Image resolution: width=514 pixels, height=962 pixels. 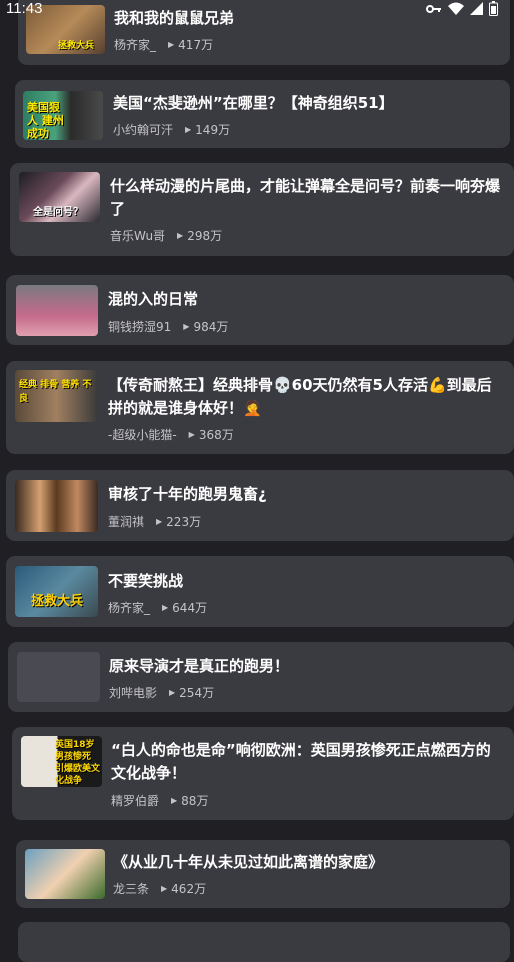 What do you see at coordinates (301, 761) in the screenshot?
I see `video-title: “白人的命也是命”响彻欧洲：英国男孩惨死正点燃西方的文化战争！` at bounding box center [301, 761].